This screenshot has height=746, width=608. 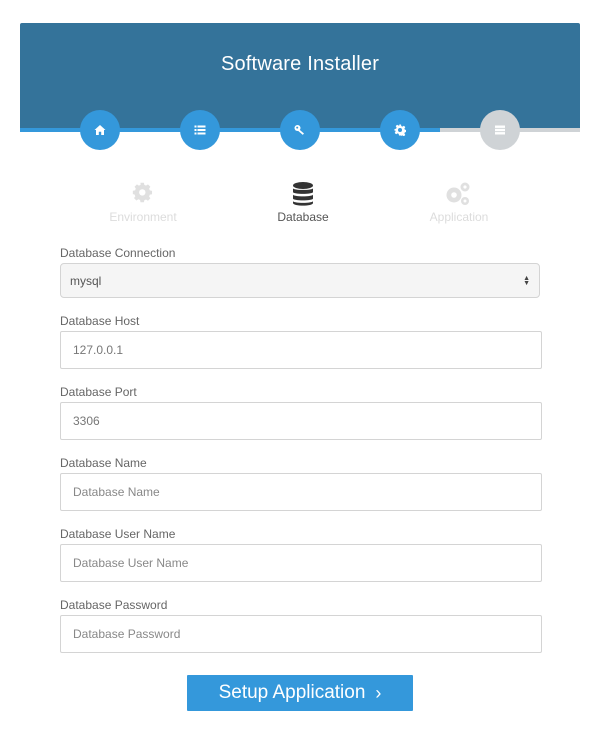 What do you see at coordinates (118, 534) in the screenshot?
I see `username-label: Database User Name` at bounding box center [118, 534].